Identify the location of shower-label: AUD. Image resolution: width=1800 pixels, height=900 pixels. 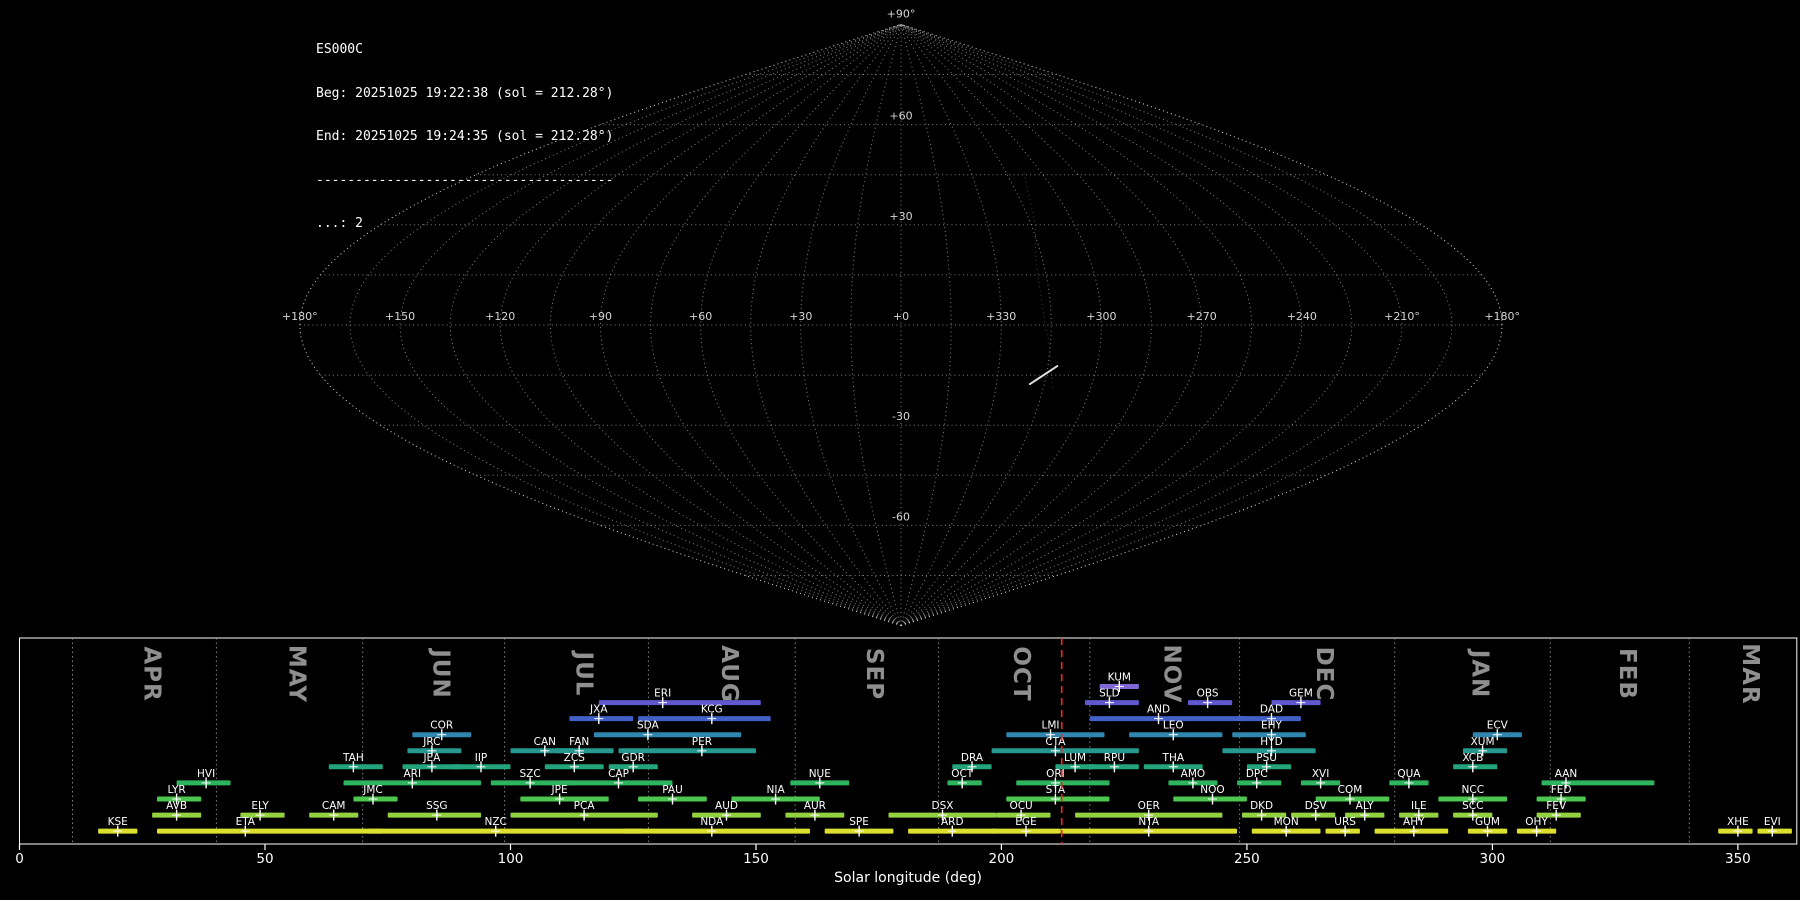
(726, 806).